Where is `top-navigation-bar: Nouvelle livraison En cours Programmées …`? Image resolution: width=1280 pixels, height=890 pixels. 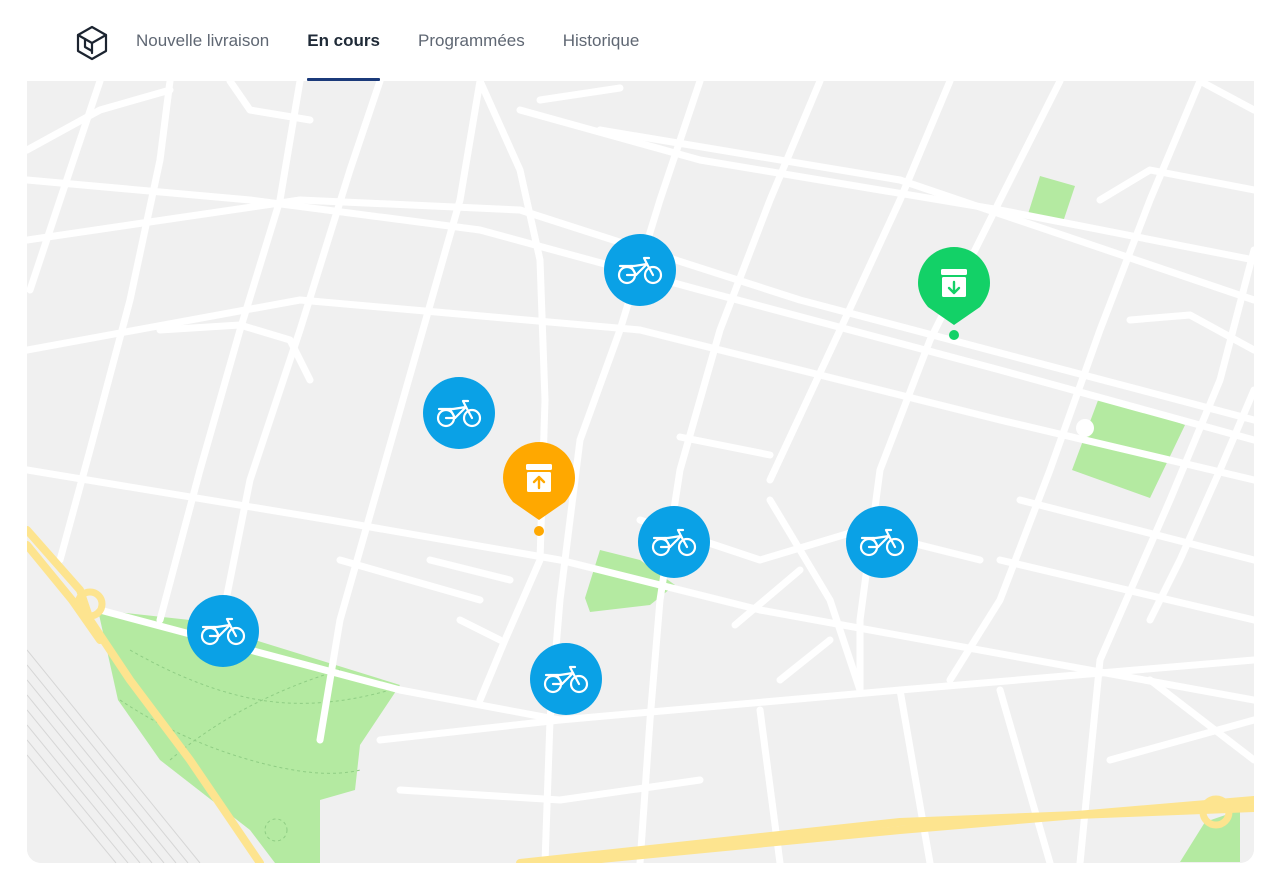
top-navigation-bar: Nouvelle livraison En cours Programmées … is located at coordinates (640, 40).